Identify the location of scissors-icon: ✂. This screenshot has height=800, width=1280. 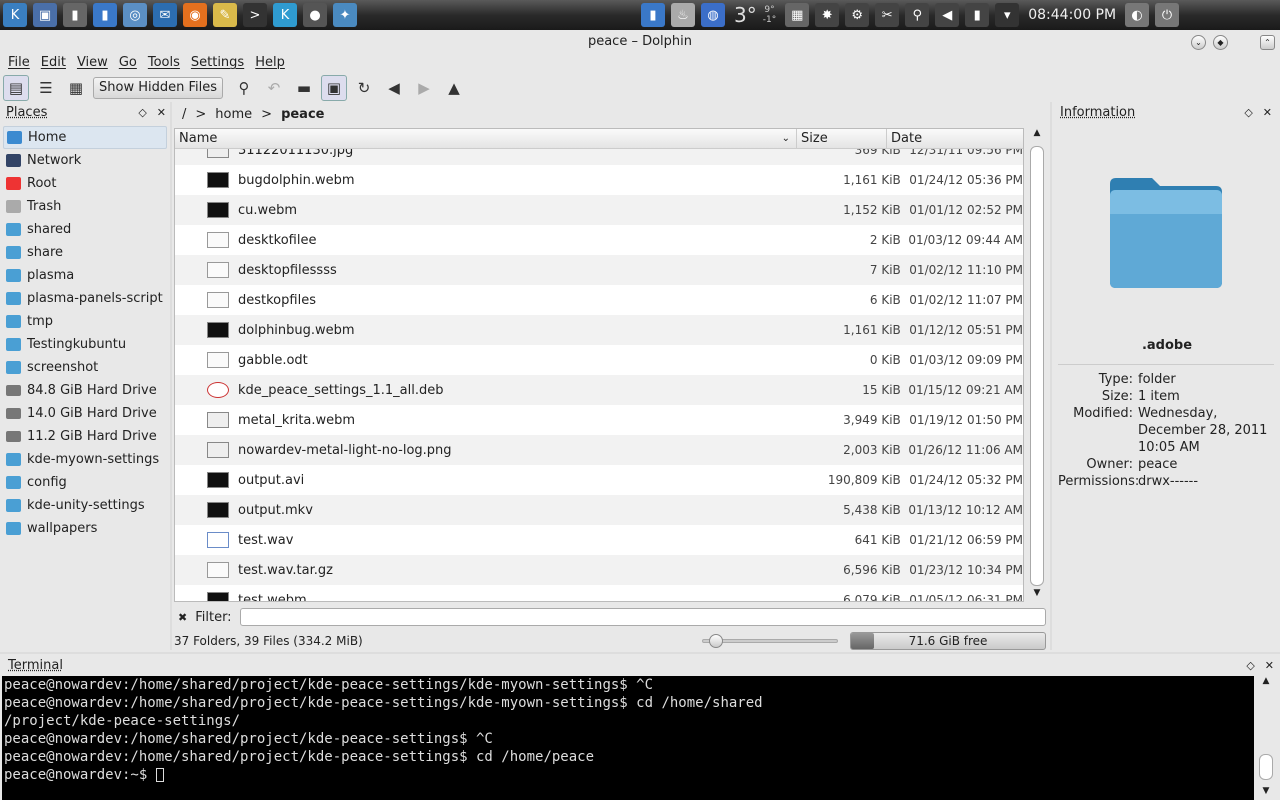
(887, 15).